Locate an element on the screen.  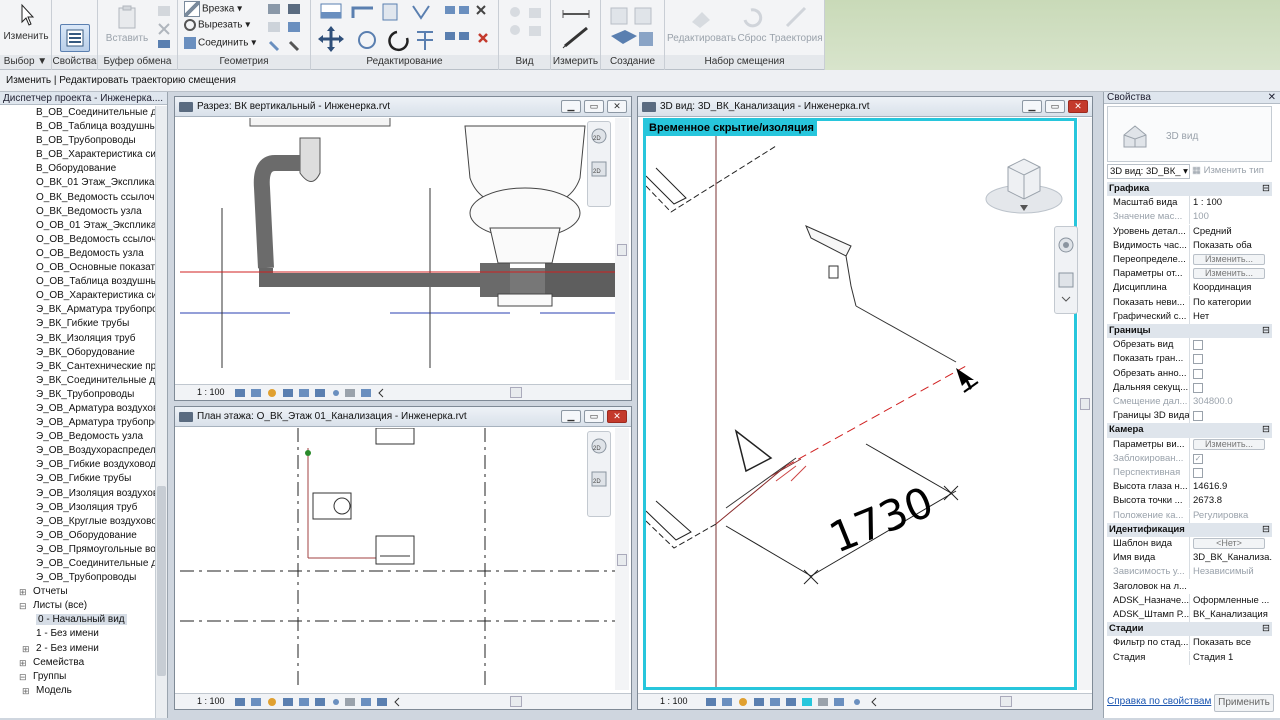
section-vscroll is located at coordinates (622, 249).